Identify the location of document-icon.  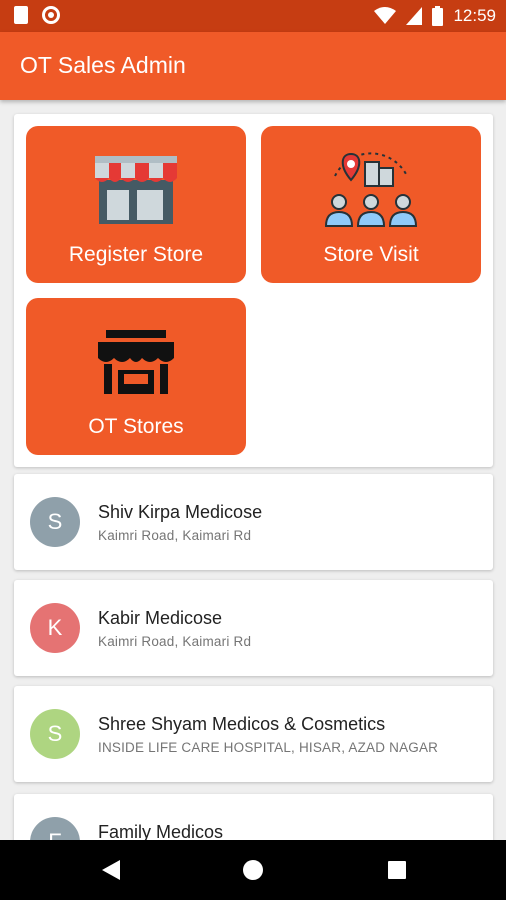
(21, 15).